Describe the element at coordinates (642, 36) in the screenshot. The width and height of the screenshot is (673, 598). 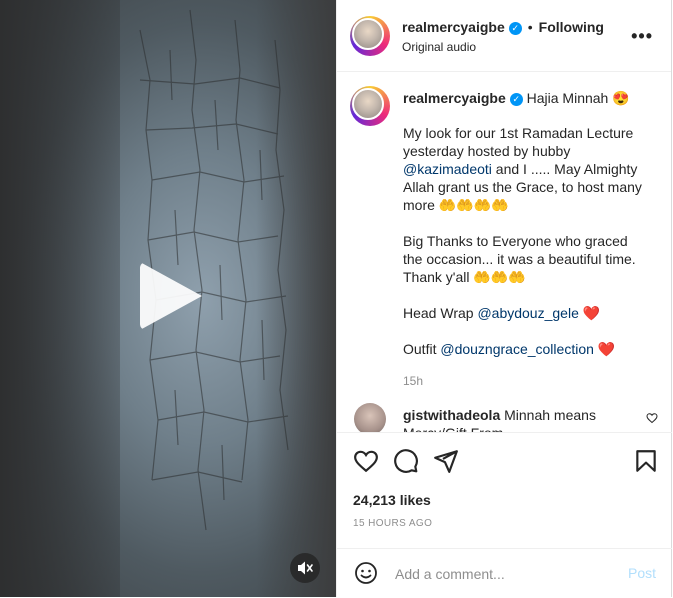
I see `more-icon: •••` at that location.